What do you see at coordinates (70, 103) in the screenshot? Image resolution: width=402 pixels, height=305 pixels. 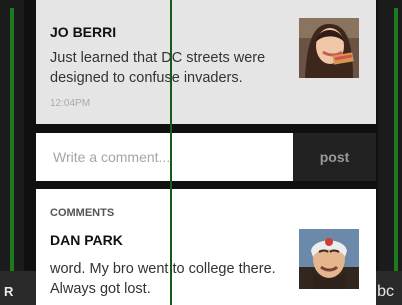 I see `post-timestamp: 12:04PM` at bounding box center [70, 103].